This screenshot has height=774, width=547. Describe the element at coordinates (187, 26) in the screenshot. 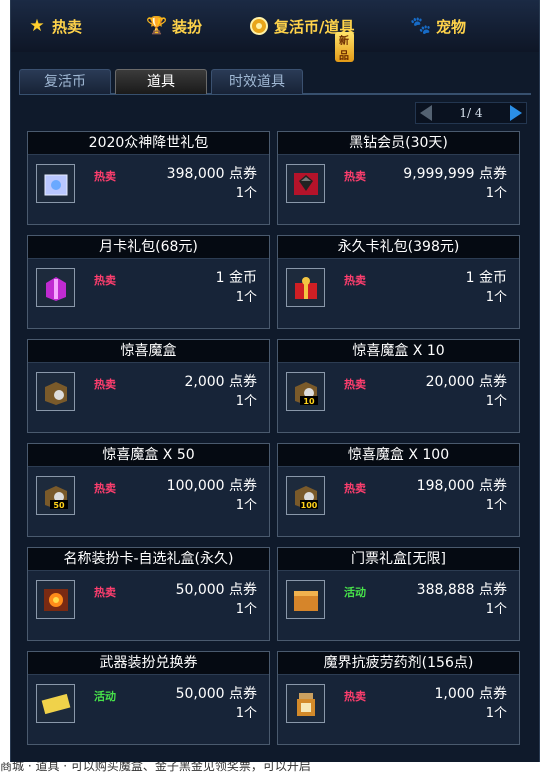

I see `tab-label: 装扮` at that location.